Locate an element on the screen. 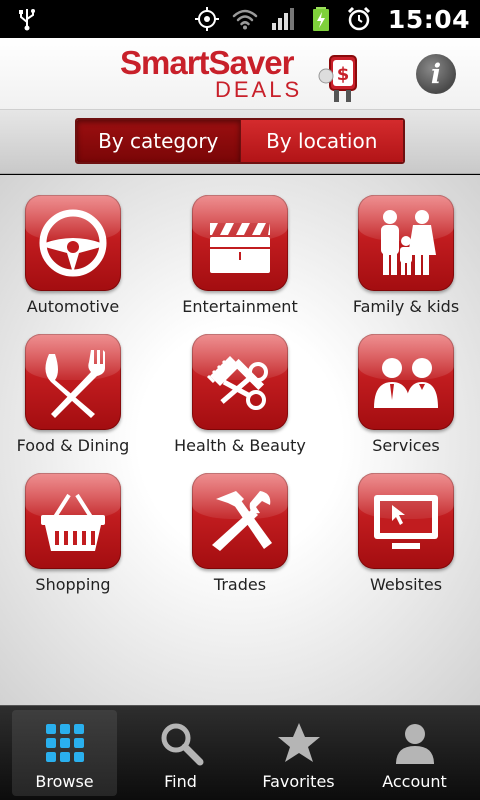  health-beauty-tile is located at coordinates (240, 382).